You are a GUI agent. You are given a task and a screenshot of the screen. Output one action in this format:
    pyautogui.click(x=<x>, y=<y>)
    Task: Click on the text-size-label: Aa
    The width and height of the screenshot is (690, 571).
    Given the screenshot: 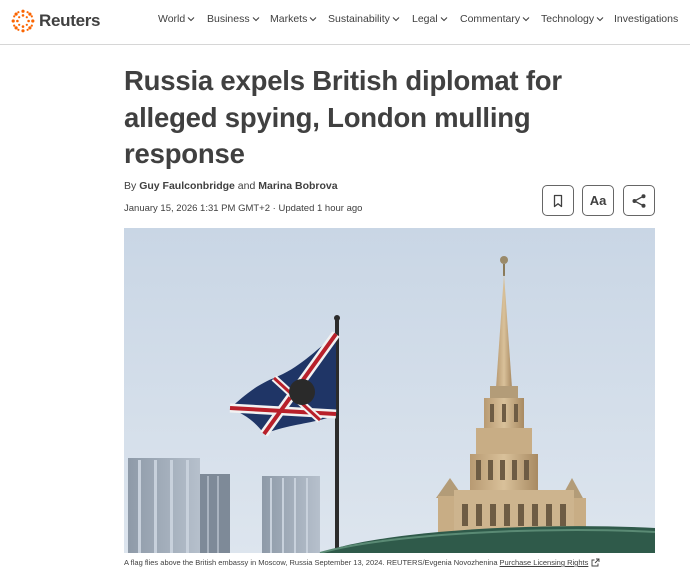 What is the action you would take?
    pyautogui.click(x=598, y=200)
    